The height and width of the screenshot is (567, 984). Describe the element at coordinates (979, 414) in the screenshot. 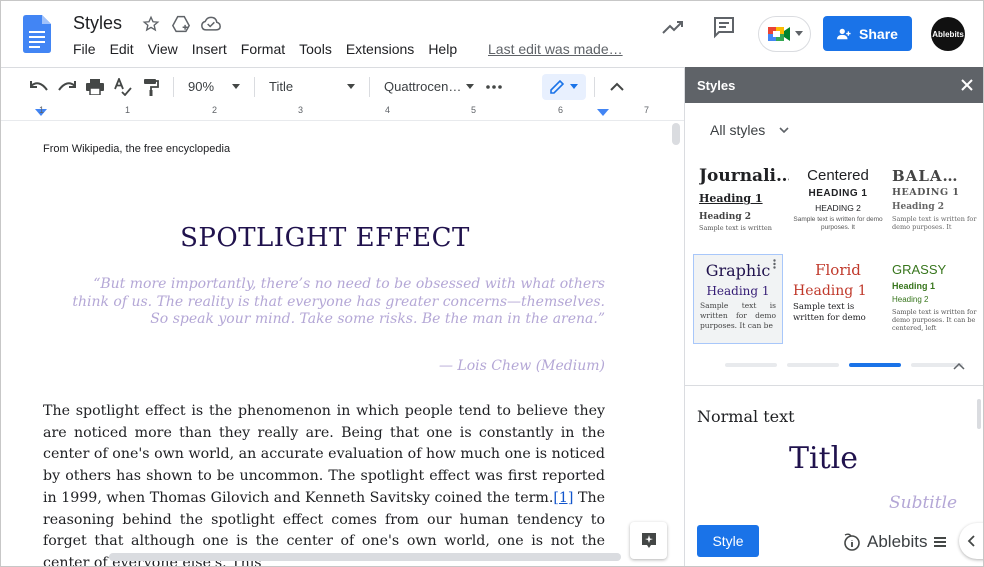

I see `panel-scrollbar` at that location.